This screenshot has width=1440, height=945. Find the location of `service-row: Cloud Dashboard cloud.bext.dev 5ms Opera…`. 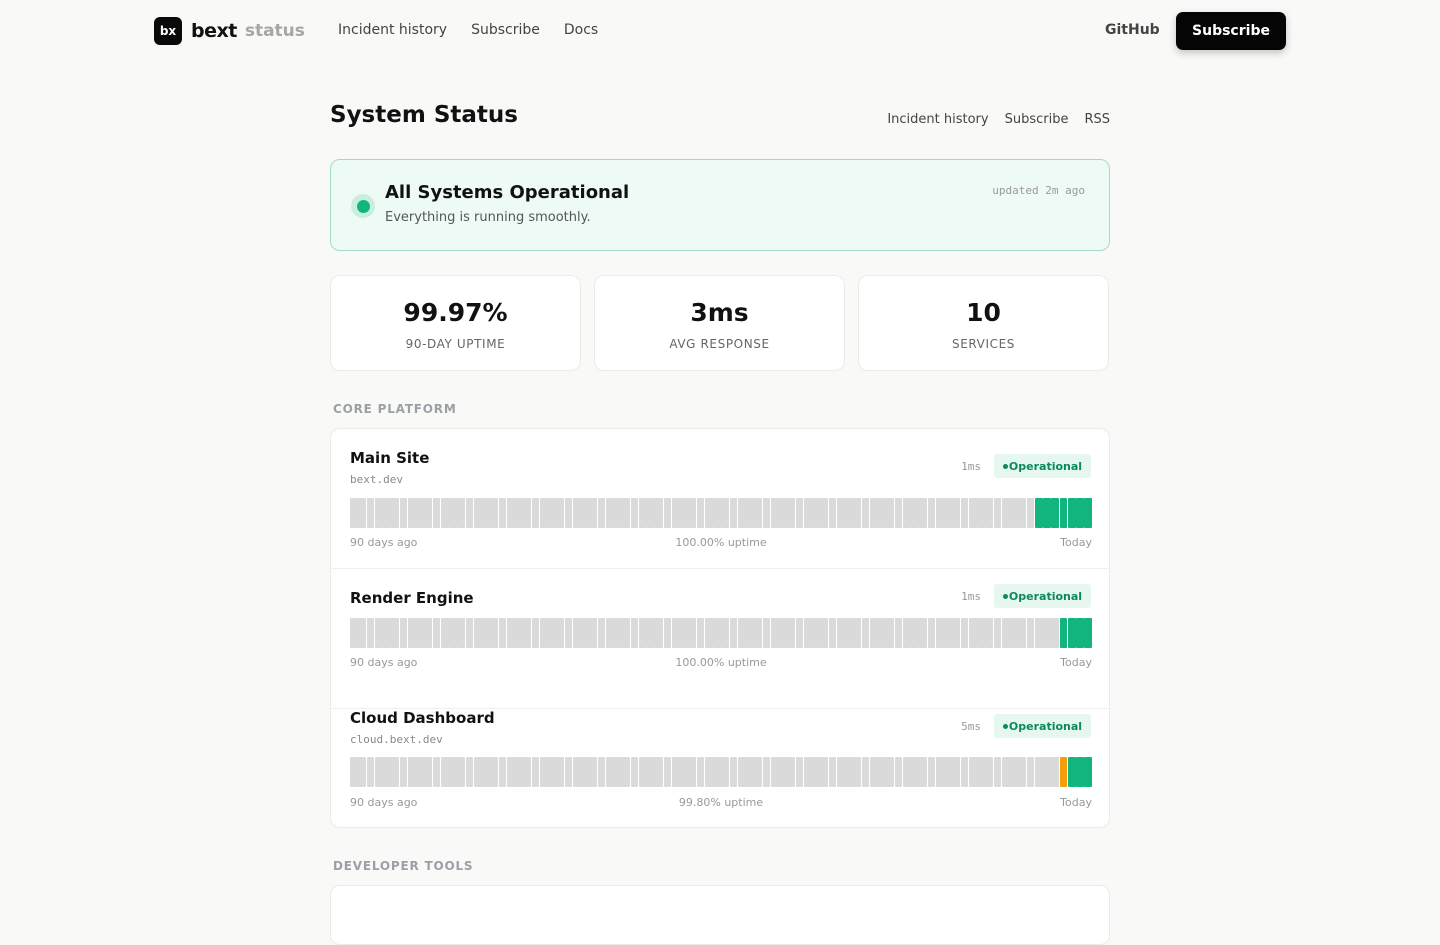

service-row: Cloud Dashboard cloud.bext.dev 5ms Opera… is located at coordinates (720, 758).